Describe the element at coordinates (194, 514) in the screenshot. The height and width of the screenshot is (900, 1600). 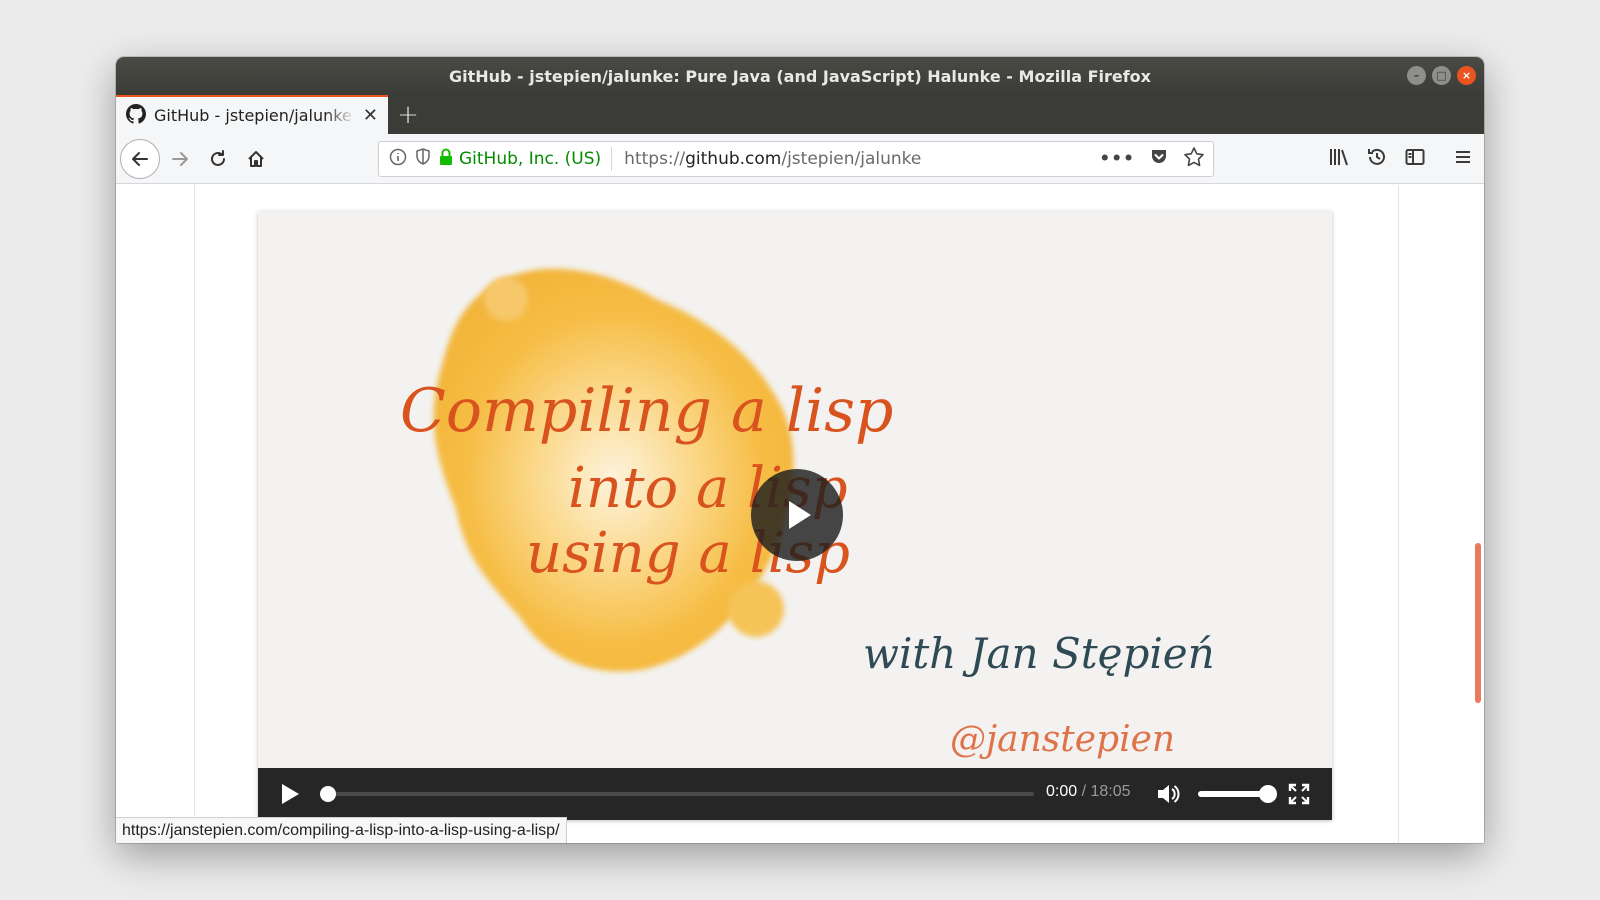
I see `content-border-left` at that location.